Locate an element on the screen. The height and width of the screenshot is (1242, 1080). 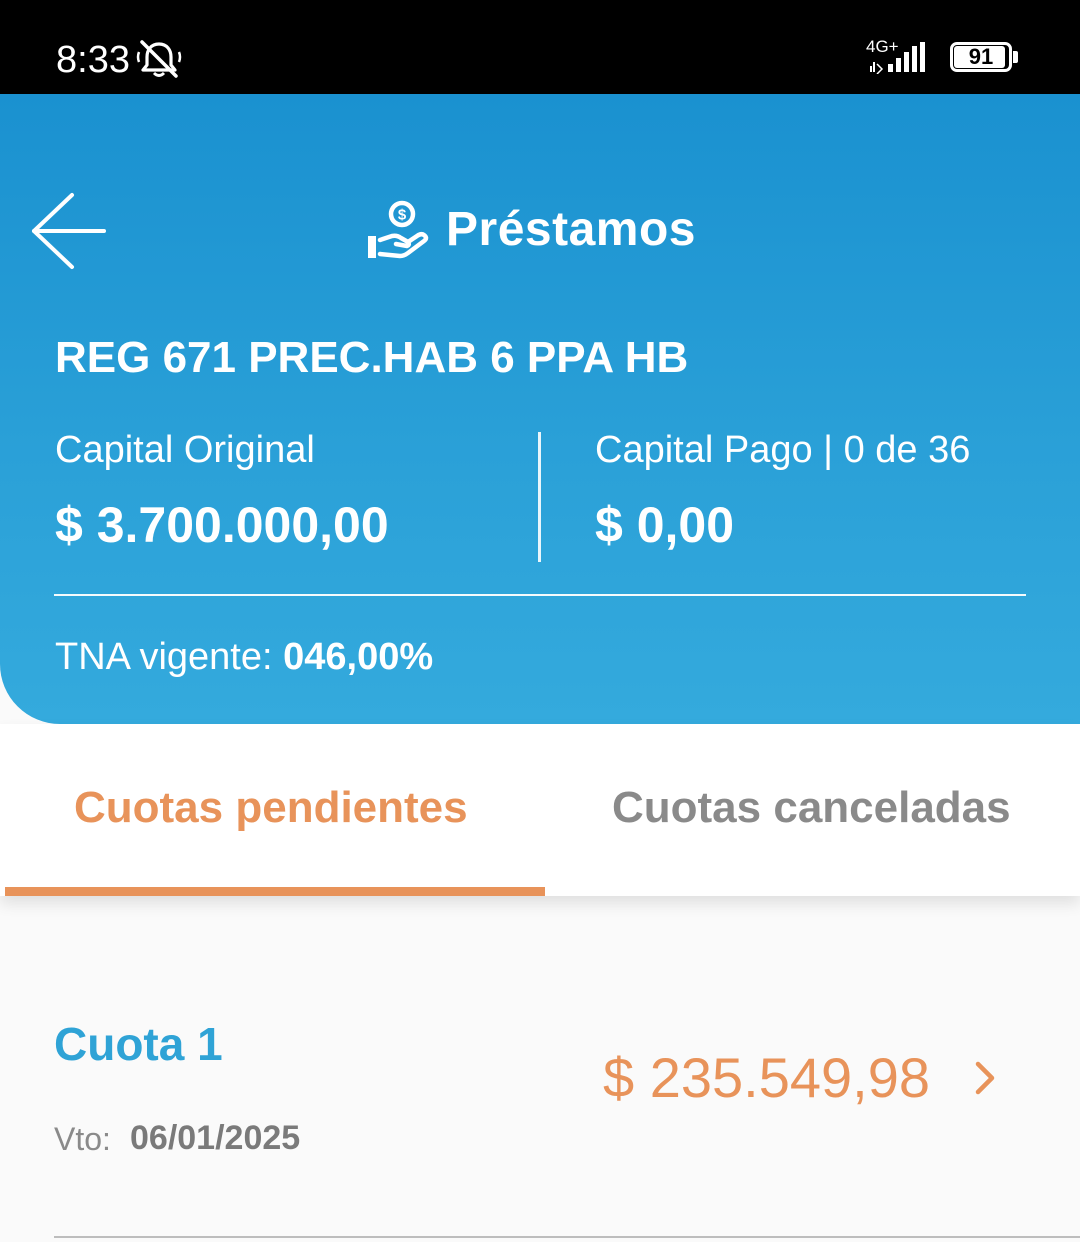
chevron-right-icon is located at coordinates (985, 1078).